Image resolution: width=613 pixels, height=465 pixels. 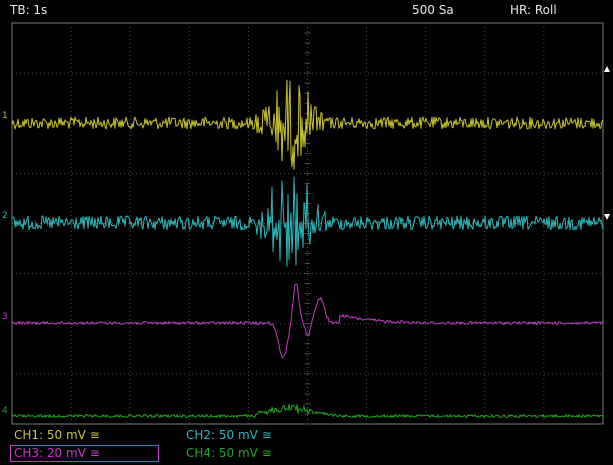 What do you see at coordinates (607, 217) in the screenshot?
I see `trigger-down-arrow-icon` at bounding box center [607, 217].